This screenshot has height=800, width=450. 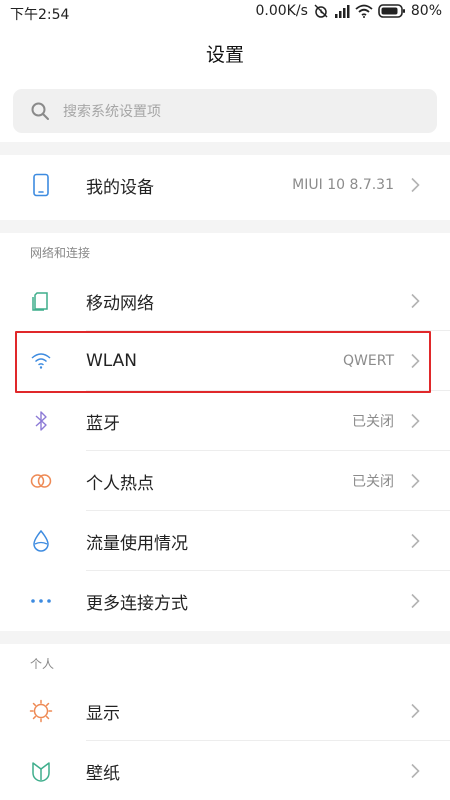 What do you see at coordinates (225, 541) in the screenshot?
I see `data-usage-row: 流量使用情况` at bounding box center [225, 541].